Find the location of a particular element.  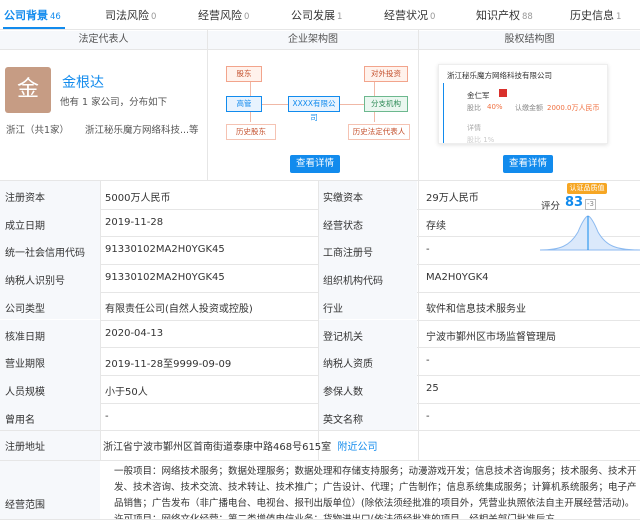

equity-view-details-button: 查看详情 is located at coordinates (528, 164).